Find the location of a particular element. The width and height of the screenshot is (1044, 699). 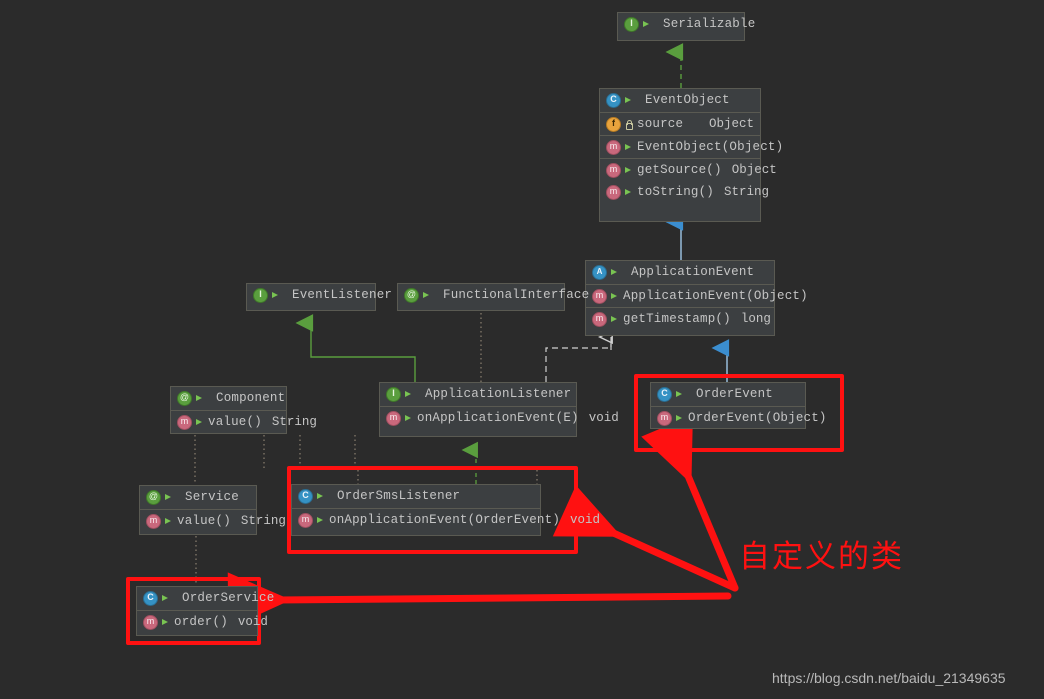

node-header: EventListener is located at coordinates (319, 295).